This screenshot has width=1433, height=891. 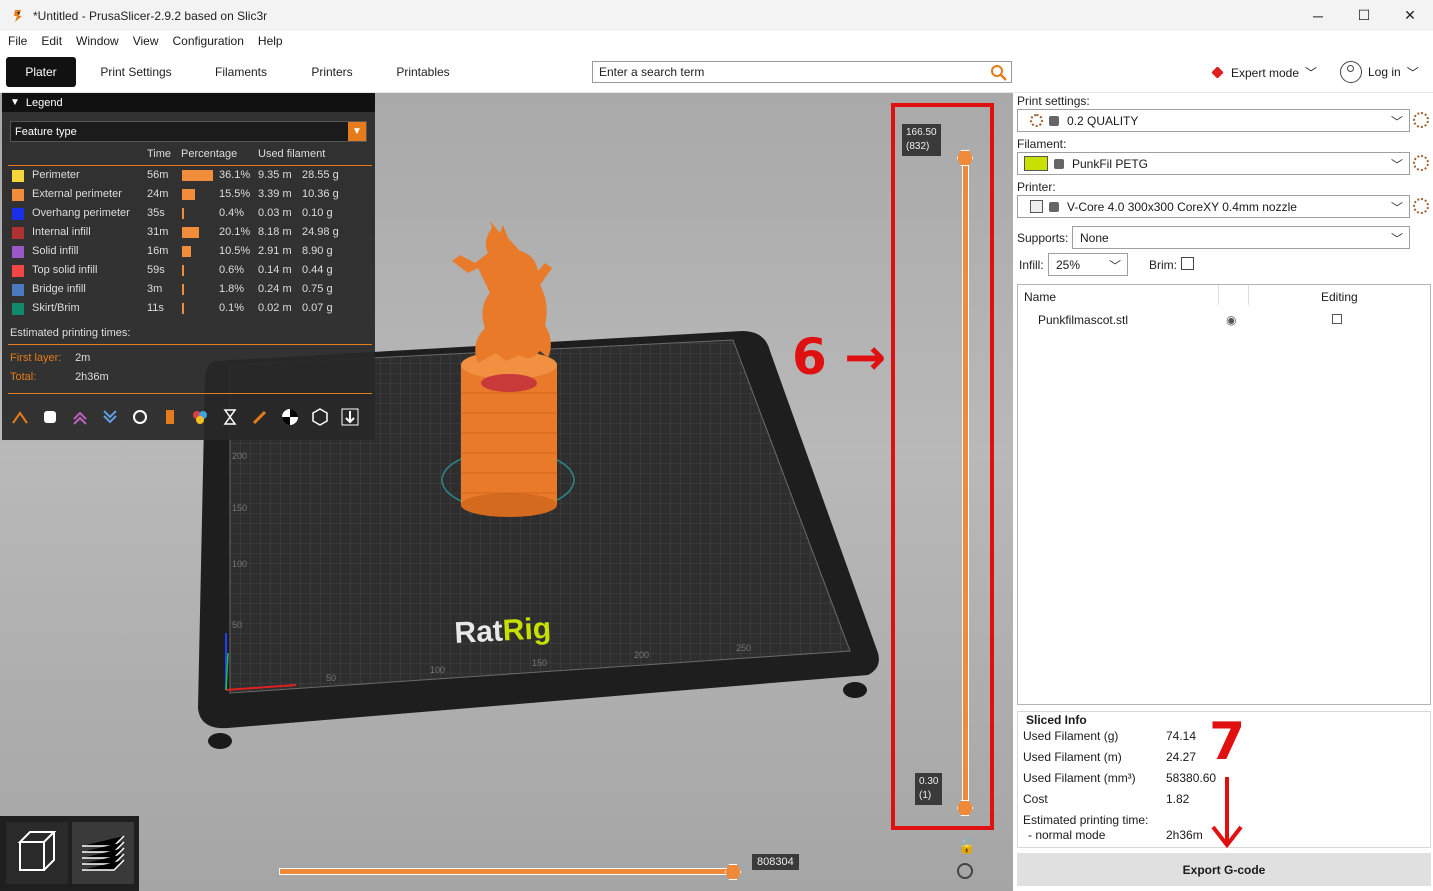 I want to click on menu-view: View, so click(x=146, y=41).